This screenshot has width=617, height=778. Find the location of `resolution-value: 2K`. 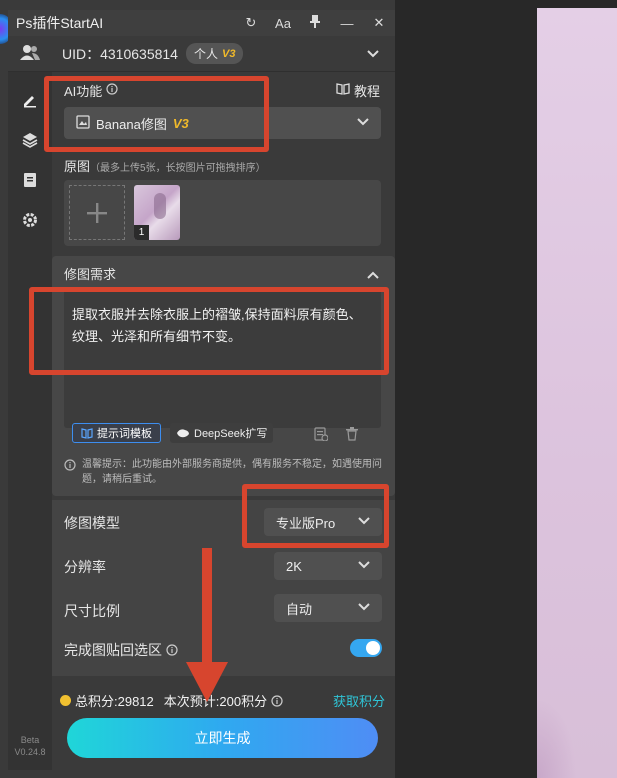

resolution-value: 2K is located at coordinates (294, 566).